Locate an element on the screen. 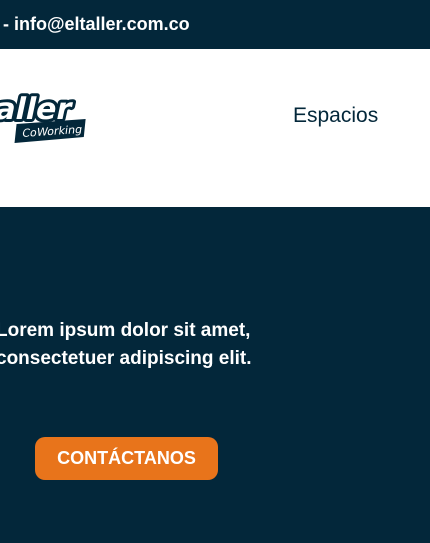 The image size is (430, 543). contact-us-button: CONTÁCTANOS is located at coordinates (126, 458).